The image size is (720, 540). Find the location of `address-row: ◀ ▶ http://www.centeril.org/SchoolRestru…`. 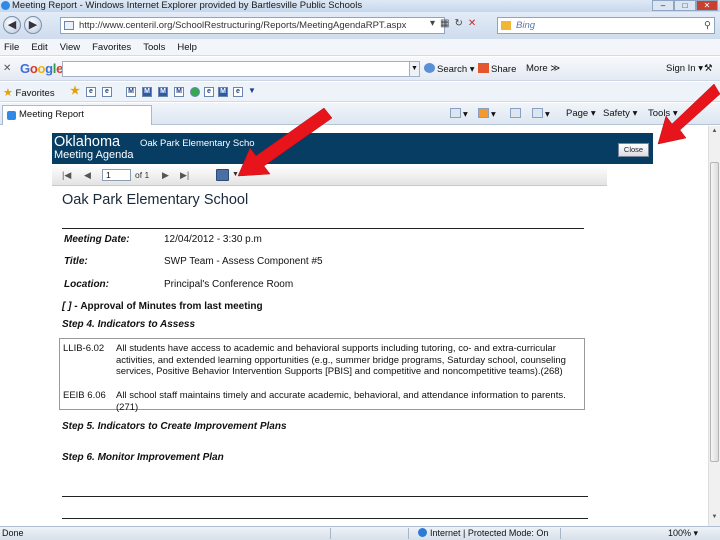

address-row: ◀ ▶ http://www.centeril.org/SchoolRestru… is located at coordinates (360, 25).